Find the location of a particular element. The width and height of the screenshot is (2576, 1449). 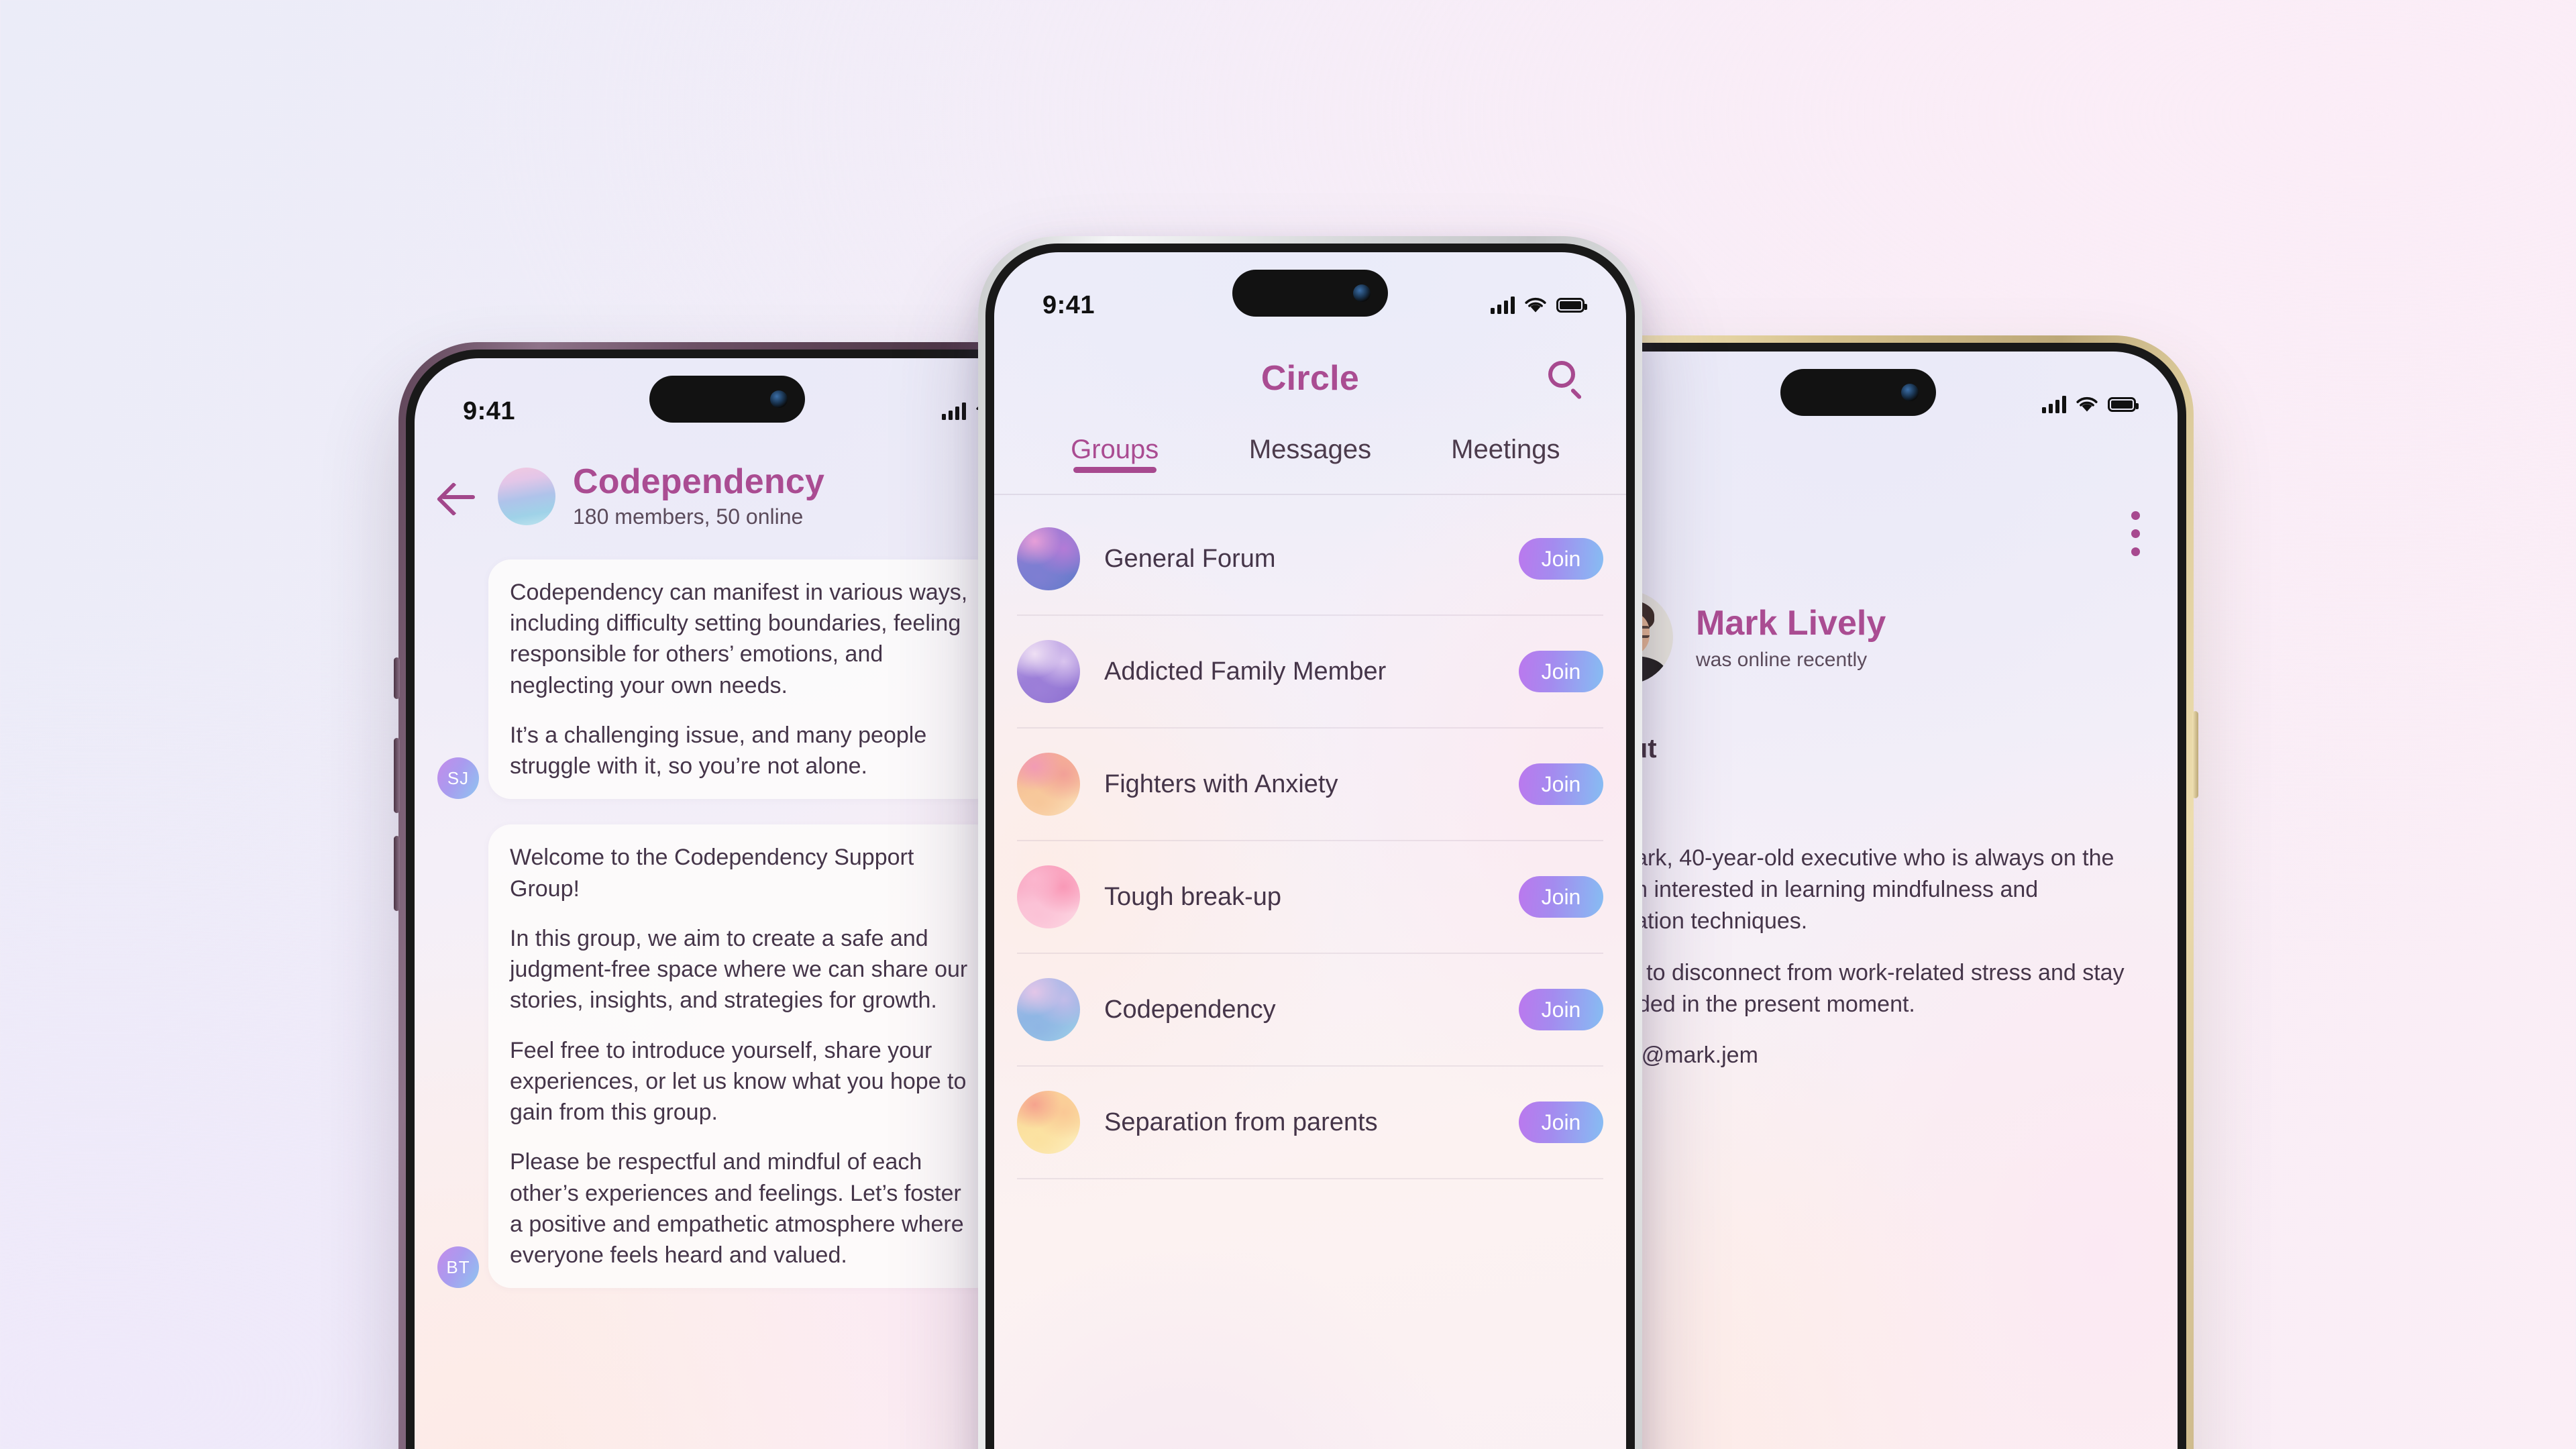

profile-header-text: Mark Lively was online recently is located at coordinates (1791, 637).